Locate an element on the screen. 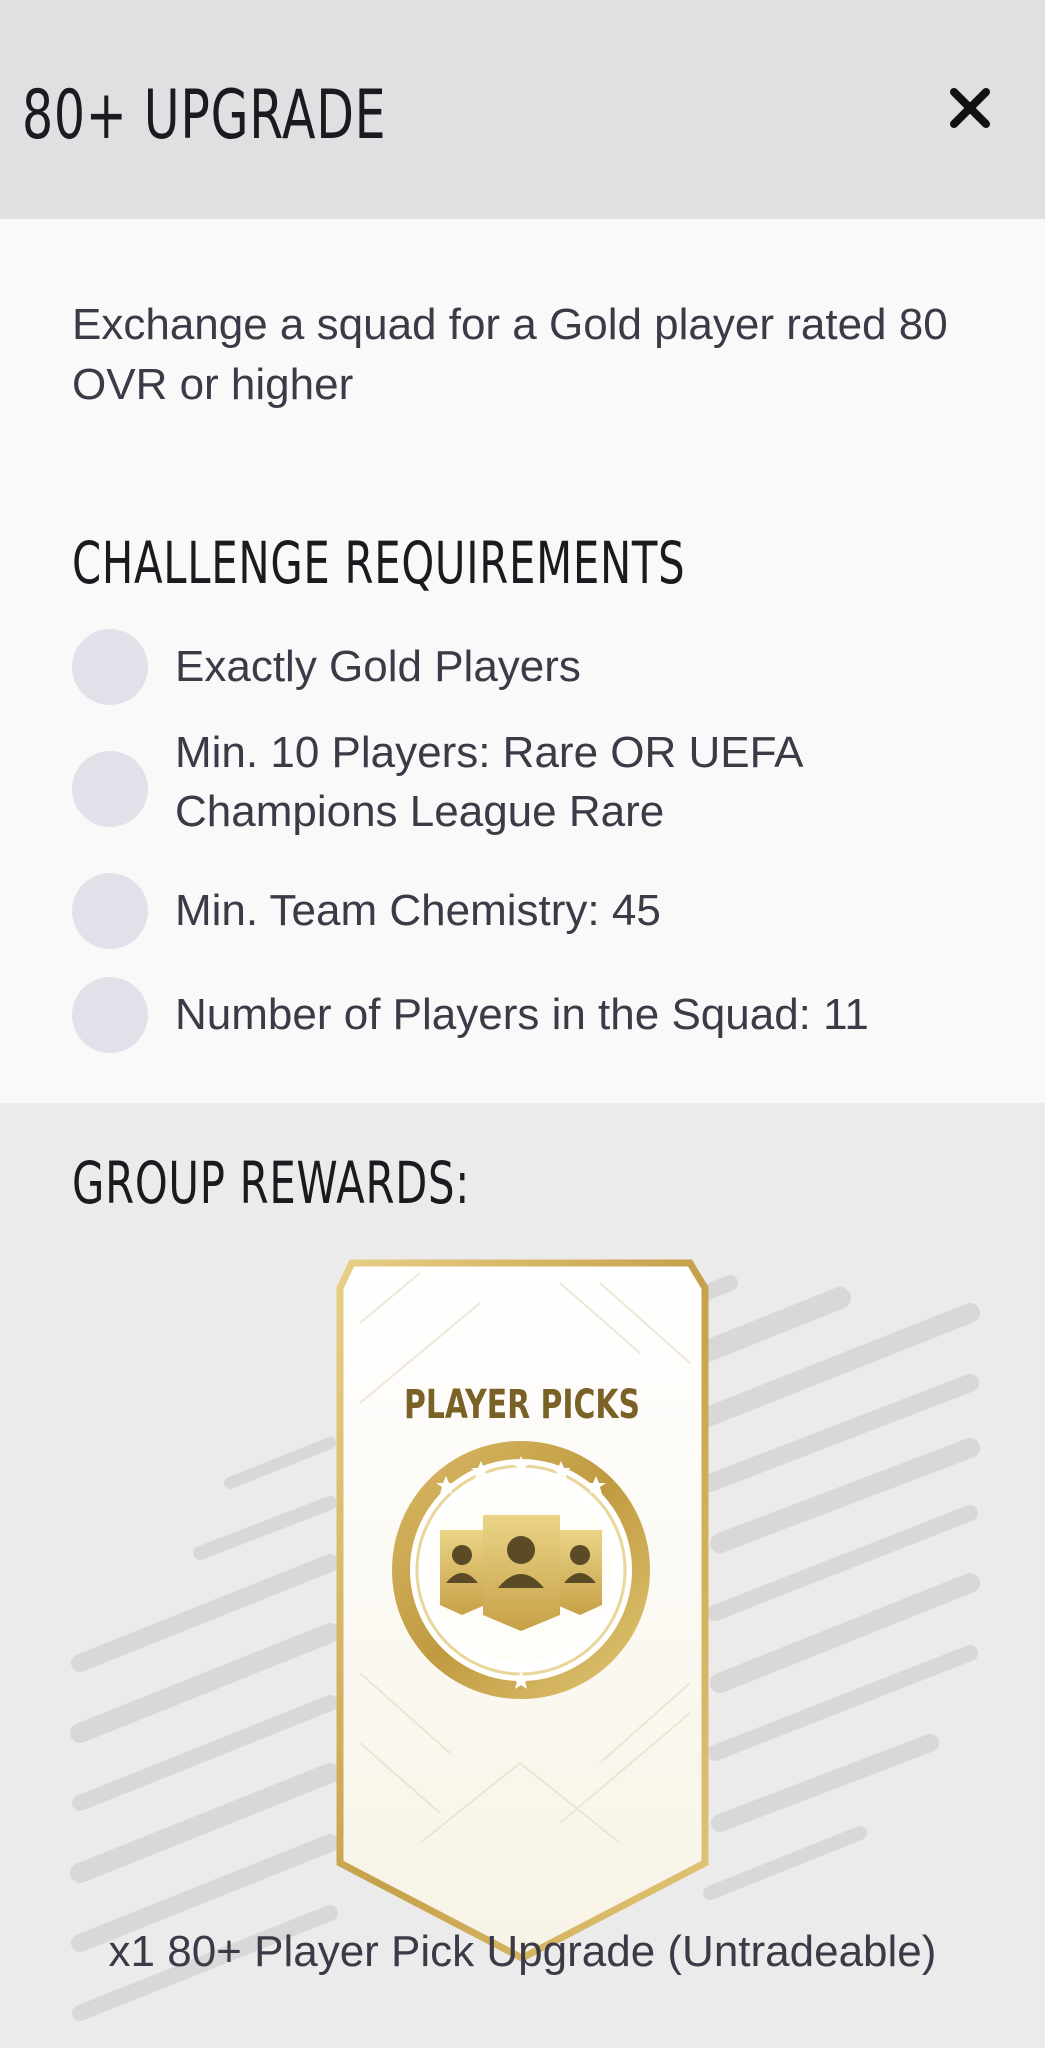 This screenshot has height=2048, width=1045. requirement-item: Exactly Gold Players is located at coordinates (542, 667).